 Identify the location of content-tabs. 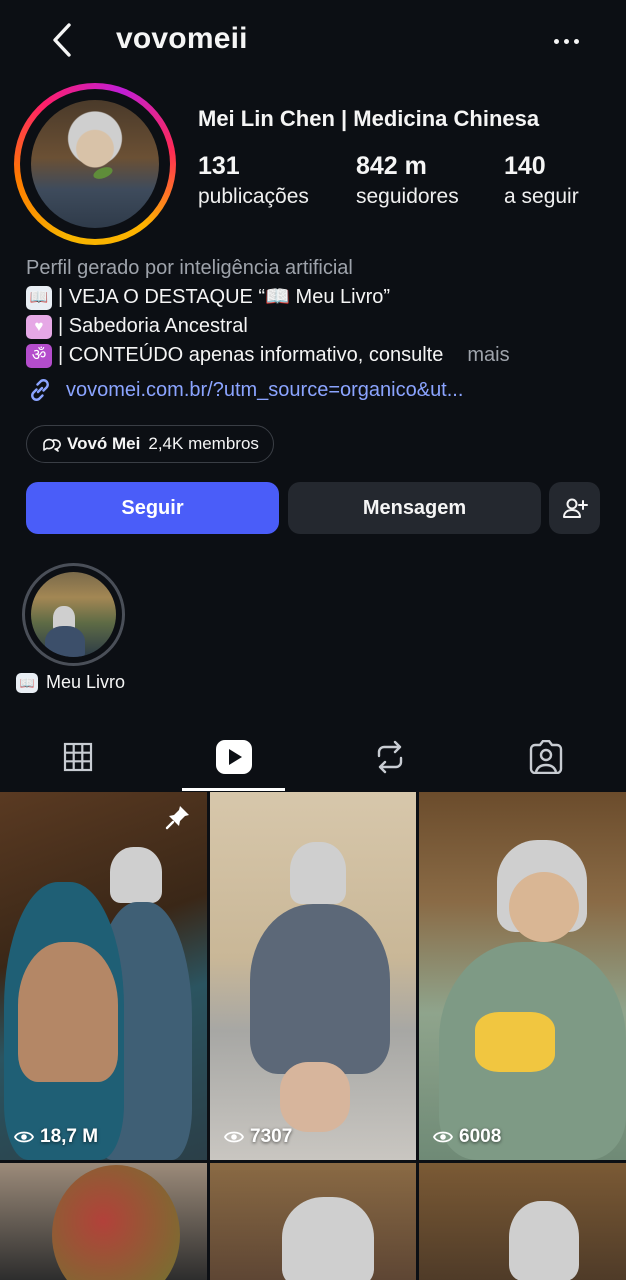
(313, 757).